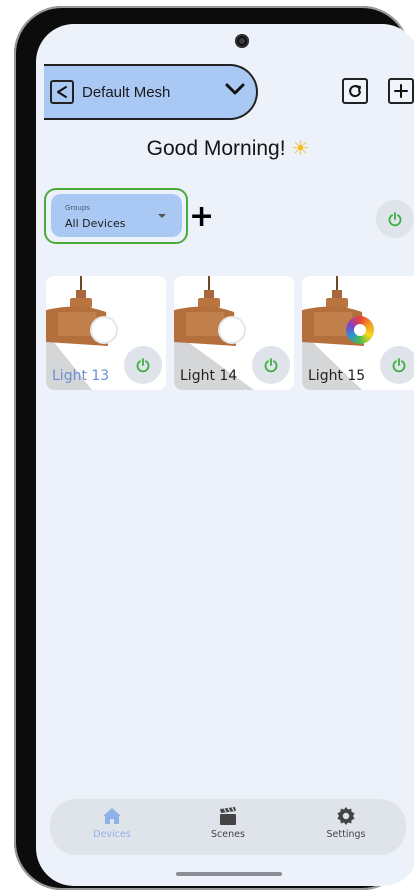 The height and width of the screenshot is (894, 414). I want to click on share-glyph, so click(62, 92).